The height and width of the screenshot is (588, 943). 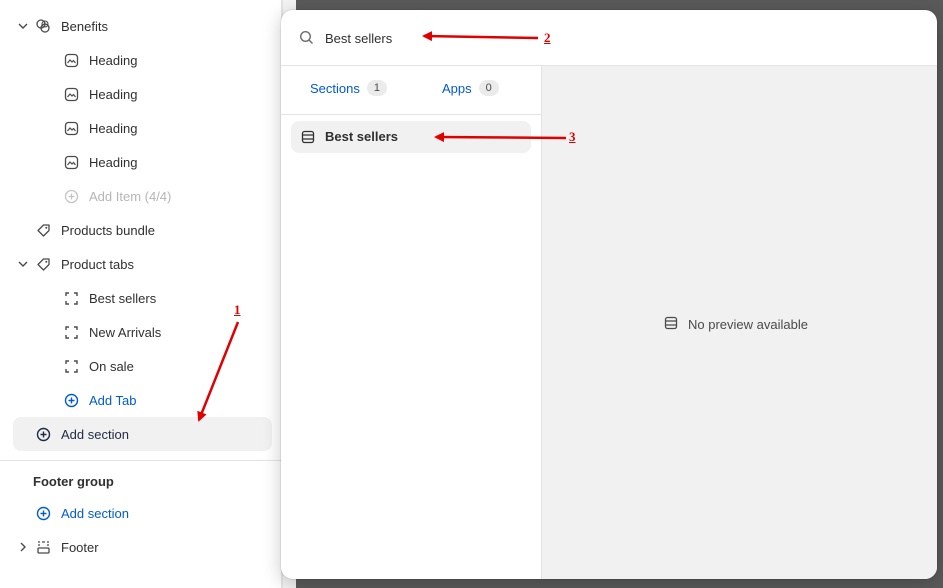 I want to click on block-tab-best-sellers: Best sellers, so click(x=109, y=298).